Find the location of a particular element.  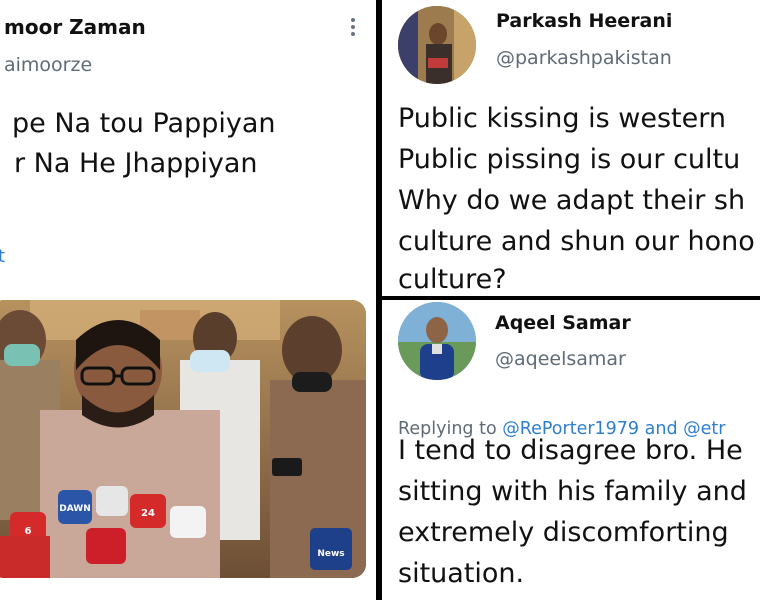

tweet-text-line-1: I tend to disagree bro. He is located at coordinates (570, 450).